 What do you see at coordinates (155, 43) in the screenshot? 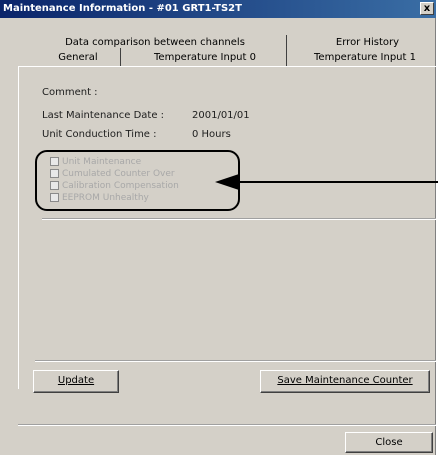
I see `tab-data-comparison: Data comparison between channels` at bounding box center [155, 43].